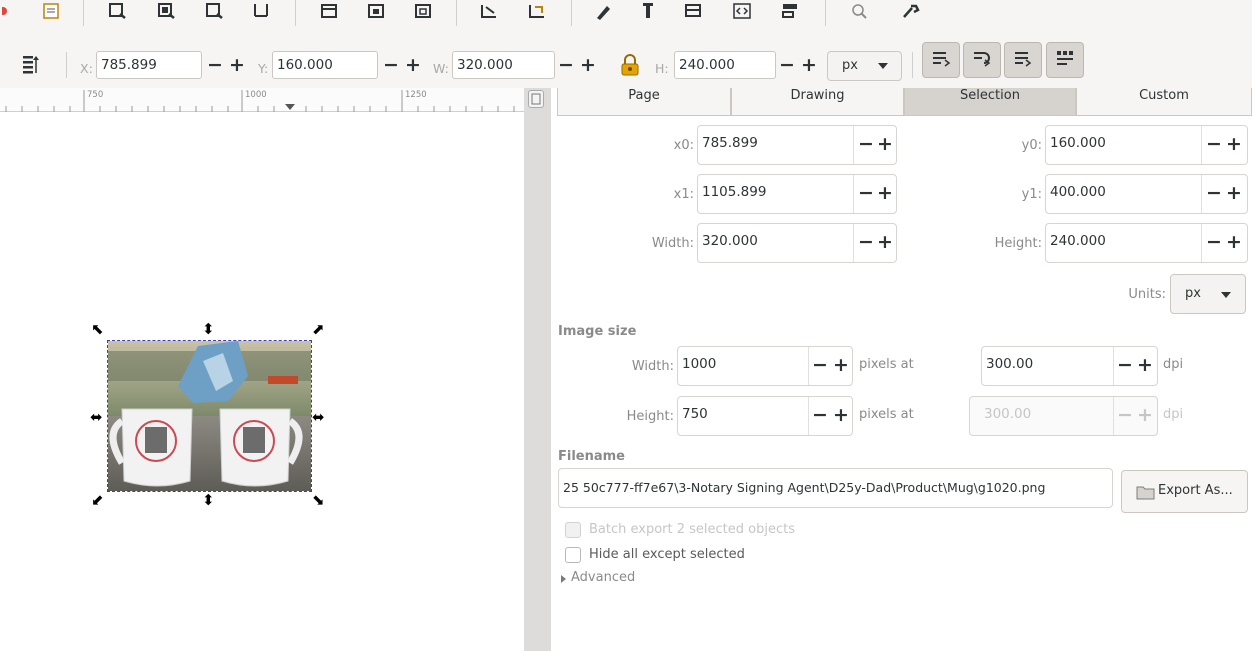 This screenshot has height=651, width=1252. I want to click on resize-handle-right: ⬌, so click(318, 417).